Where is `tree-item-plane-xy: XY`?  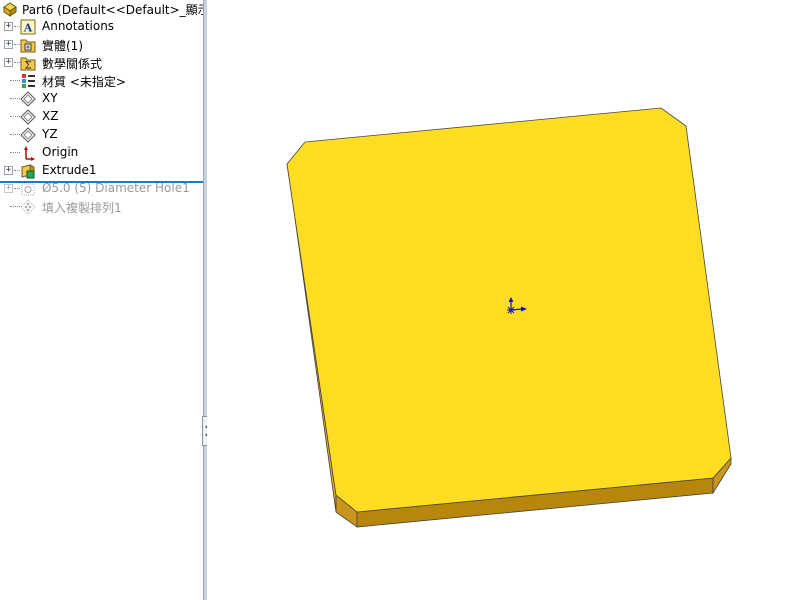 tree-item-plane-xy: XY is located at coordinates (101, 99).